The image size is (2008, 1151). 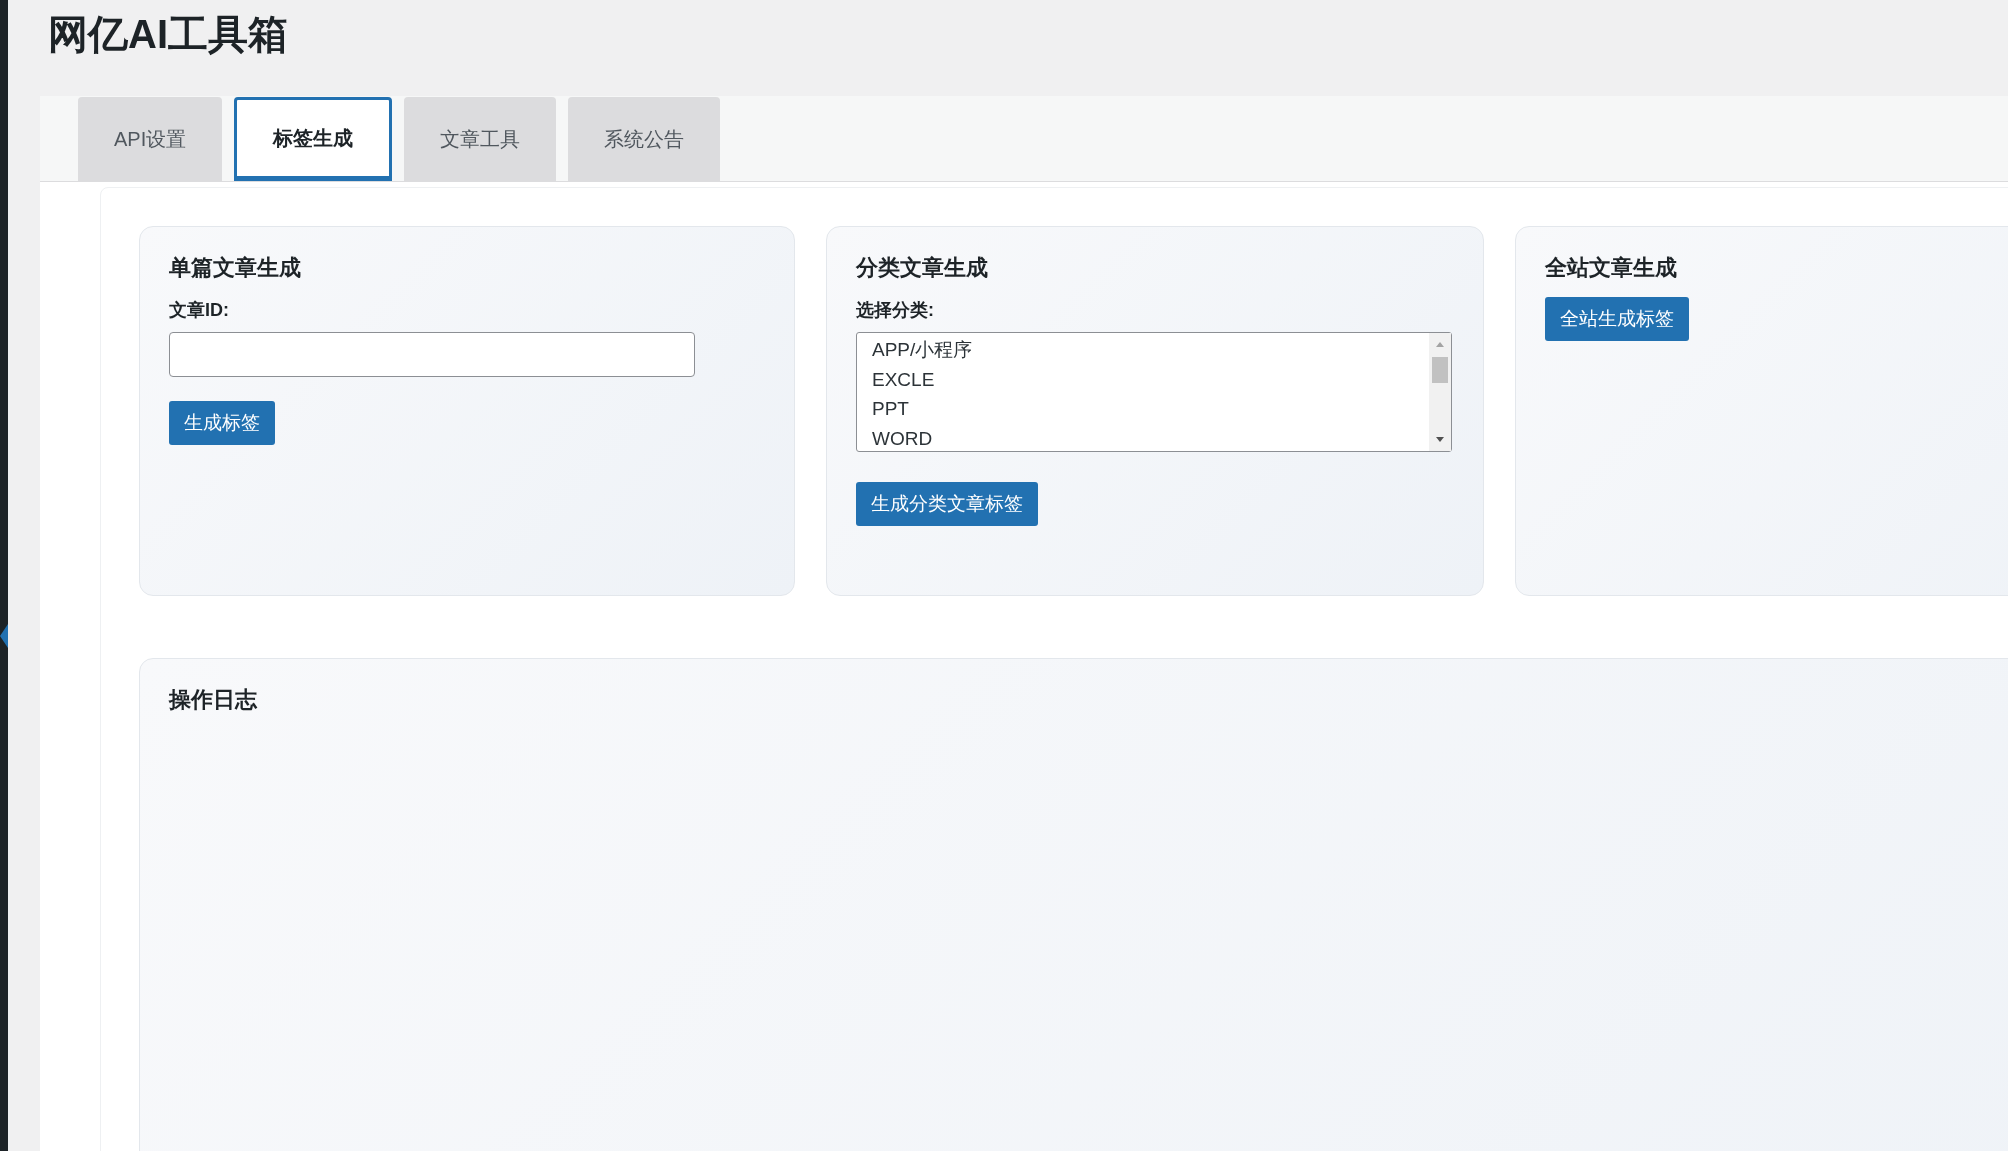 I want to click on generate-button: 全站生成标签, so click(x=1617, y=319).